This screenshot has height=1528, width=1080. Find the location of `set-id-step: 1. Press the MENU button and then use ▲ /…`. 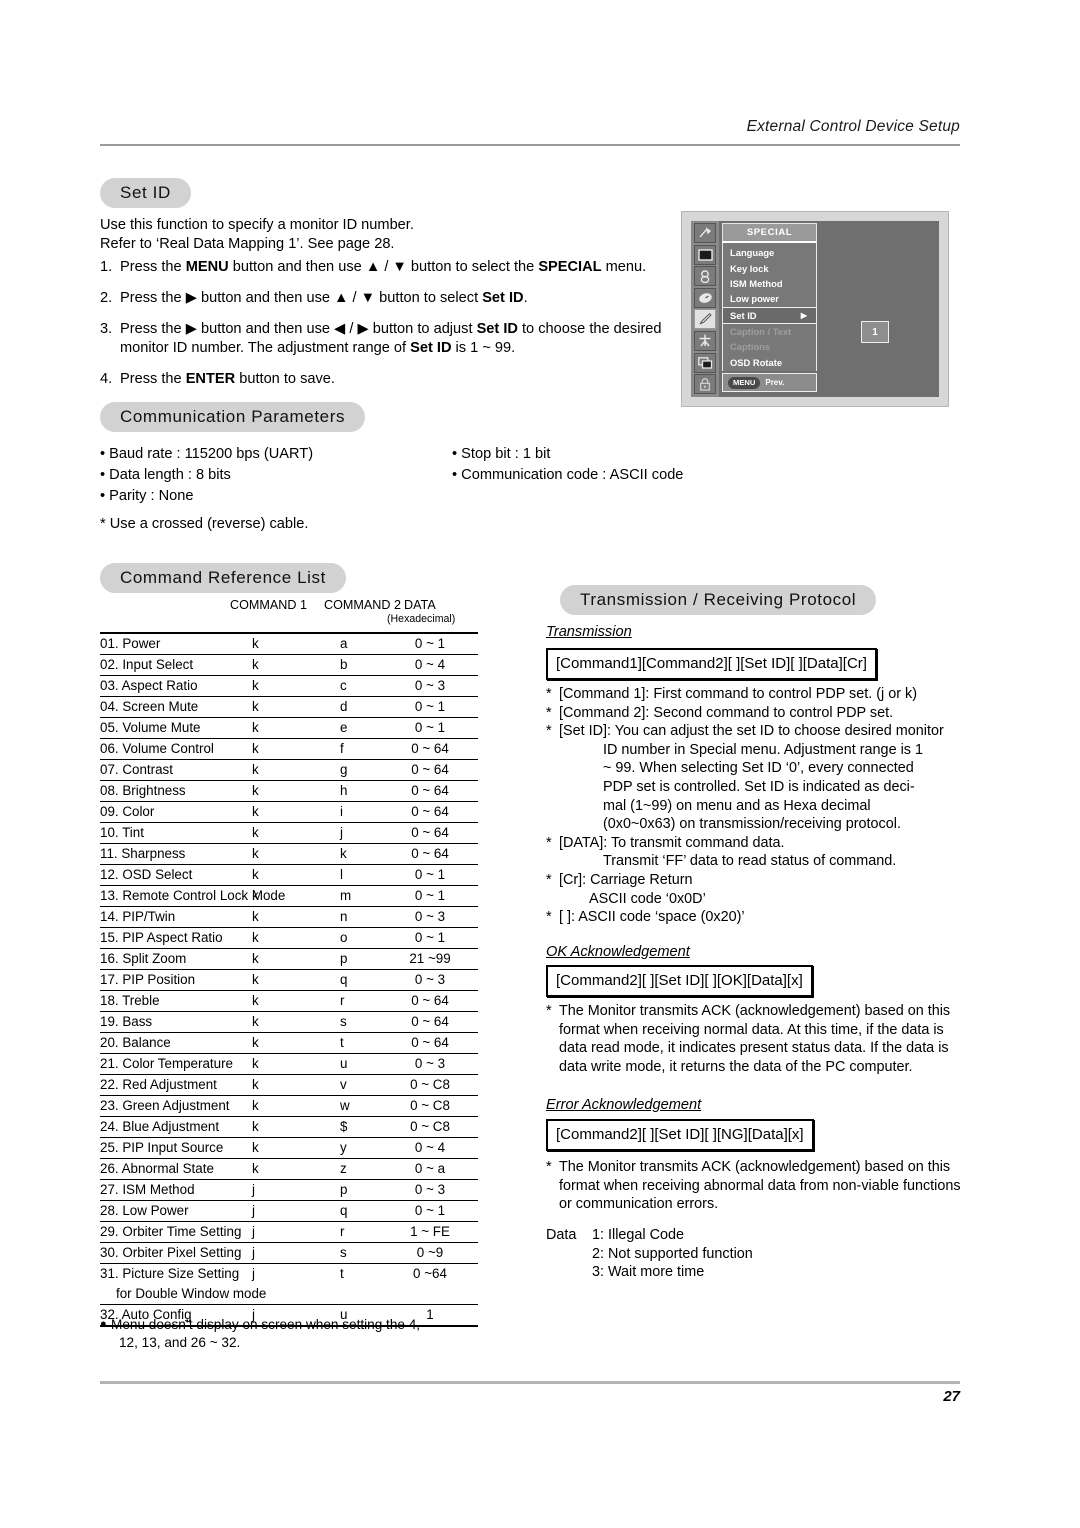

set-id-step: 1. Press the MENU button and then use ▲ /… is located at coordinates (390, 267).